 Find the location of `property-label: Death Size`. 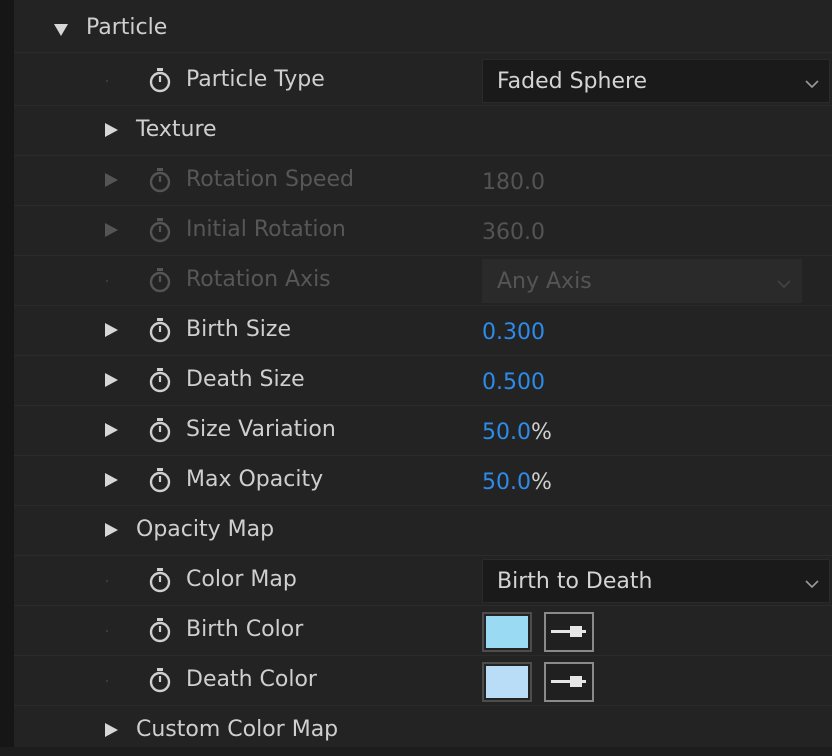

property-label: Death Size is located at coordinates (245, 379).